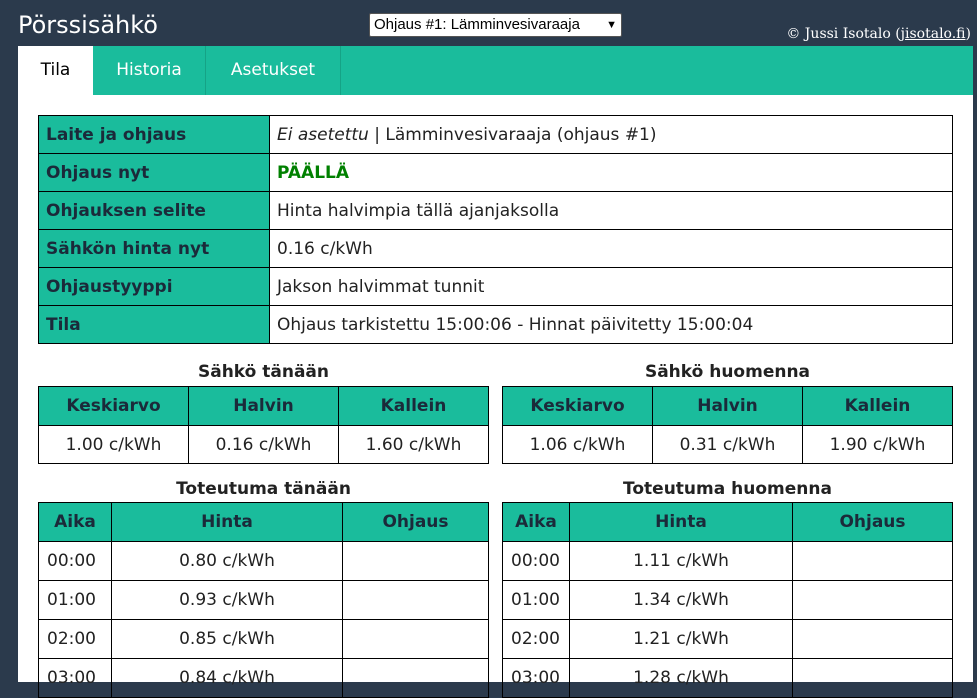 The width and height of the screenshot is (977, 698). What do you see at coordinates (413, 444) in the screenshot?
I see `stat-value: 1.60 c/kWh` at bounding box center [413, 444].